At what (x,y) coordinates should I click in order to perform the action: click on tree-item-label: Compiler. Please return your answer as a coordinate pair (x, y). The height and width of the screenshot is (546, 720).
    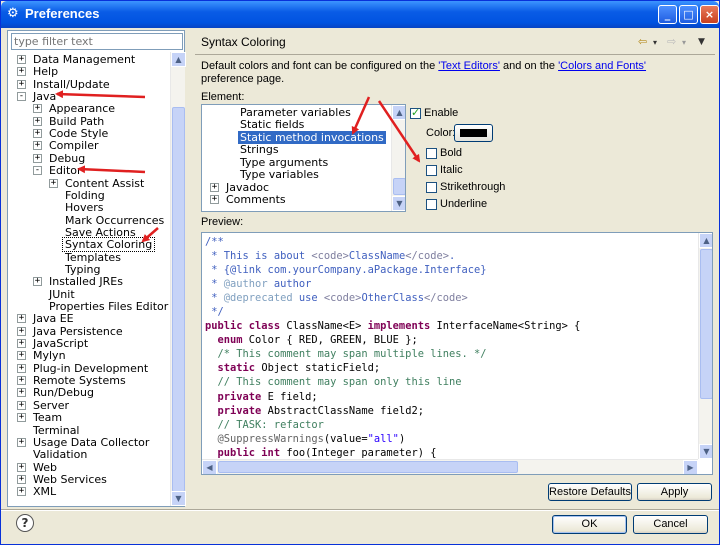
    Looking at the image, I should click on (74, 146).